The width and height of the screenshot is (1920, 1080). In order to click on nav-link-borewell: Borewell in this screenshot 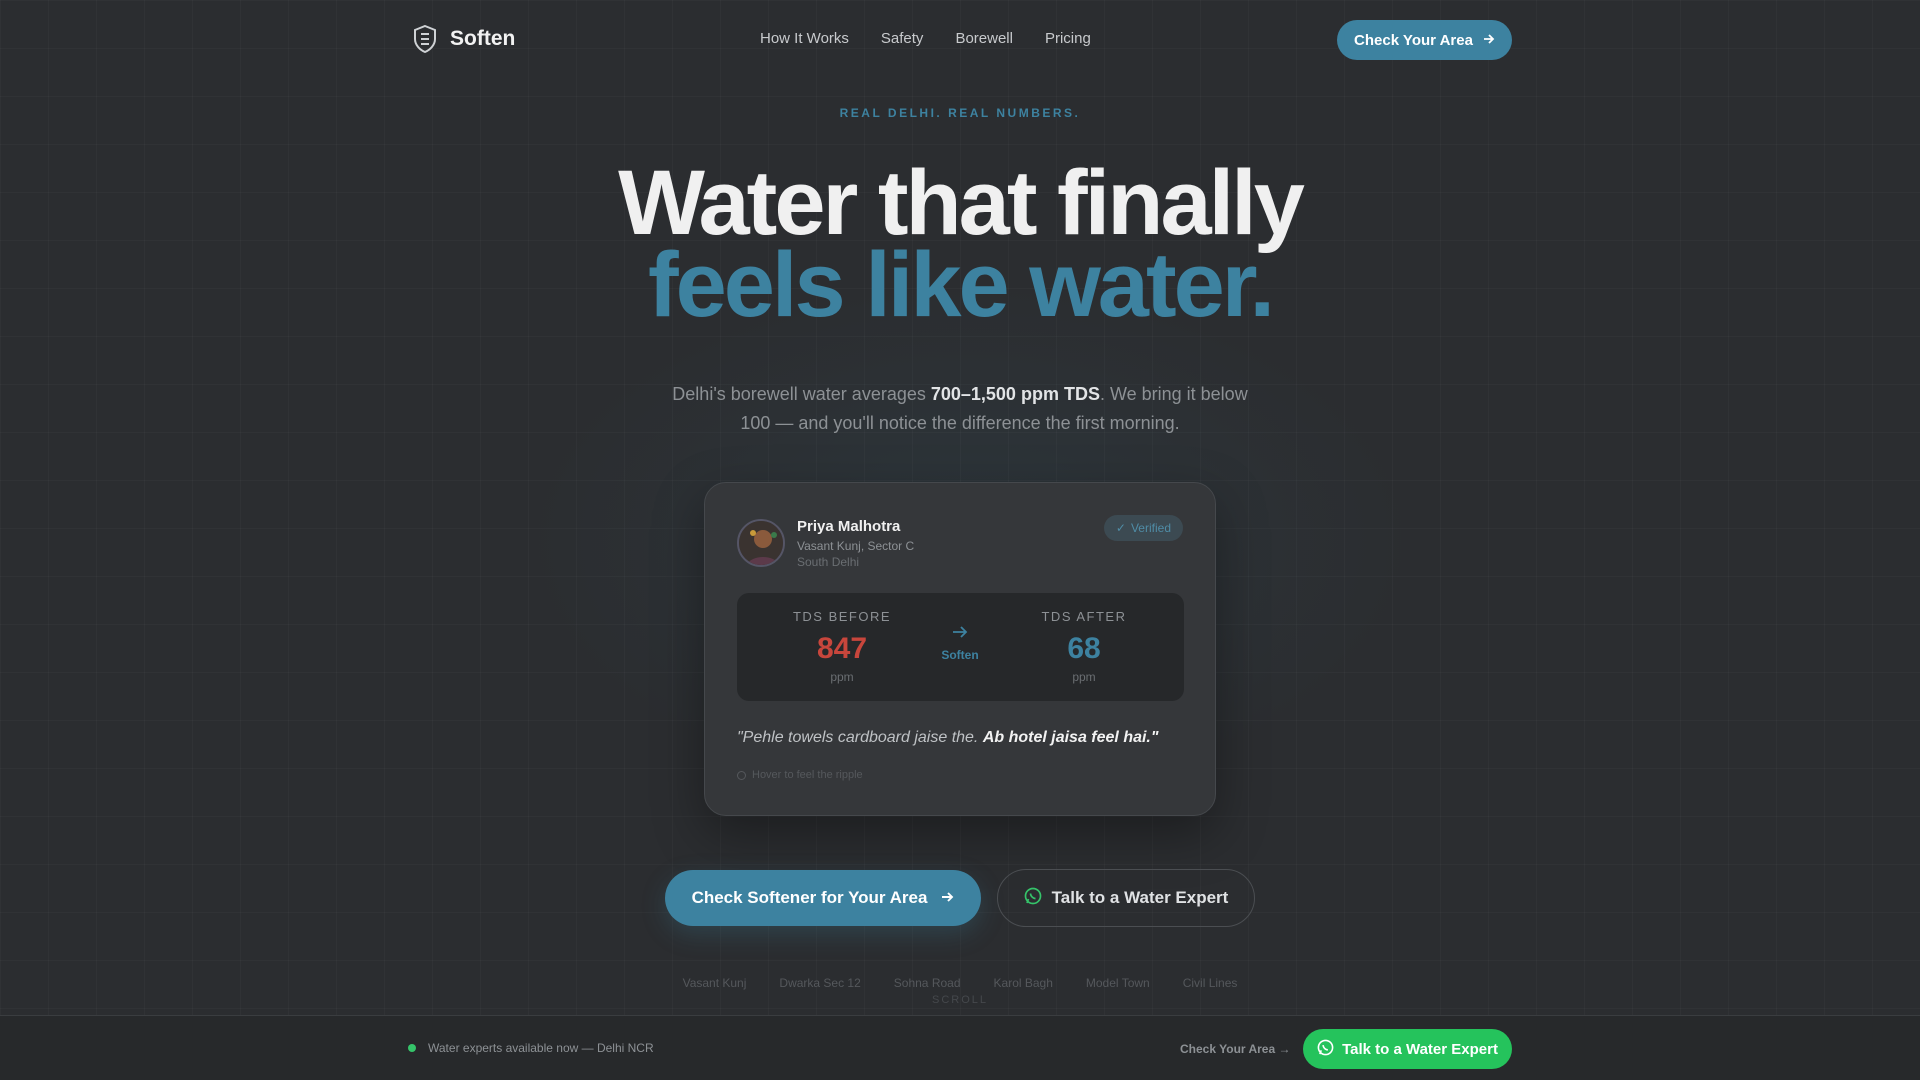, I will do `click(984, 38)`.